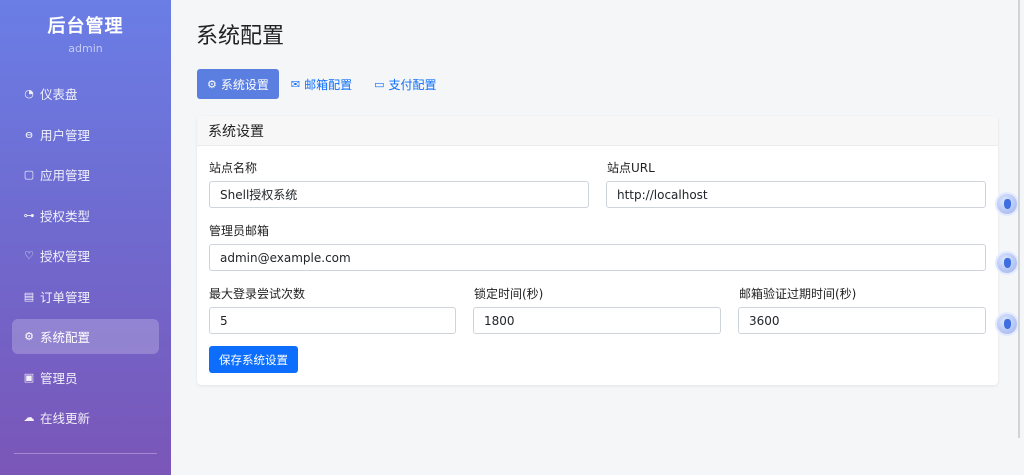  I want to click on person-badge-icon: ▣, so click(29, 377).